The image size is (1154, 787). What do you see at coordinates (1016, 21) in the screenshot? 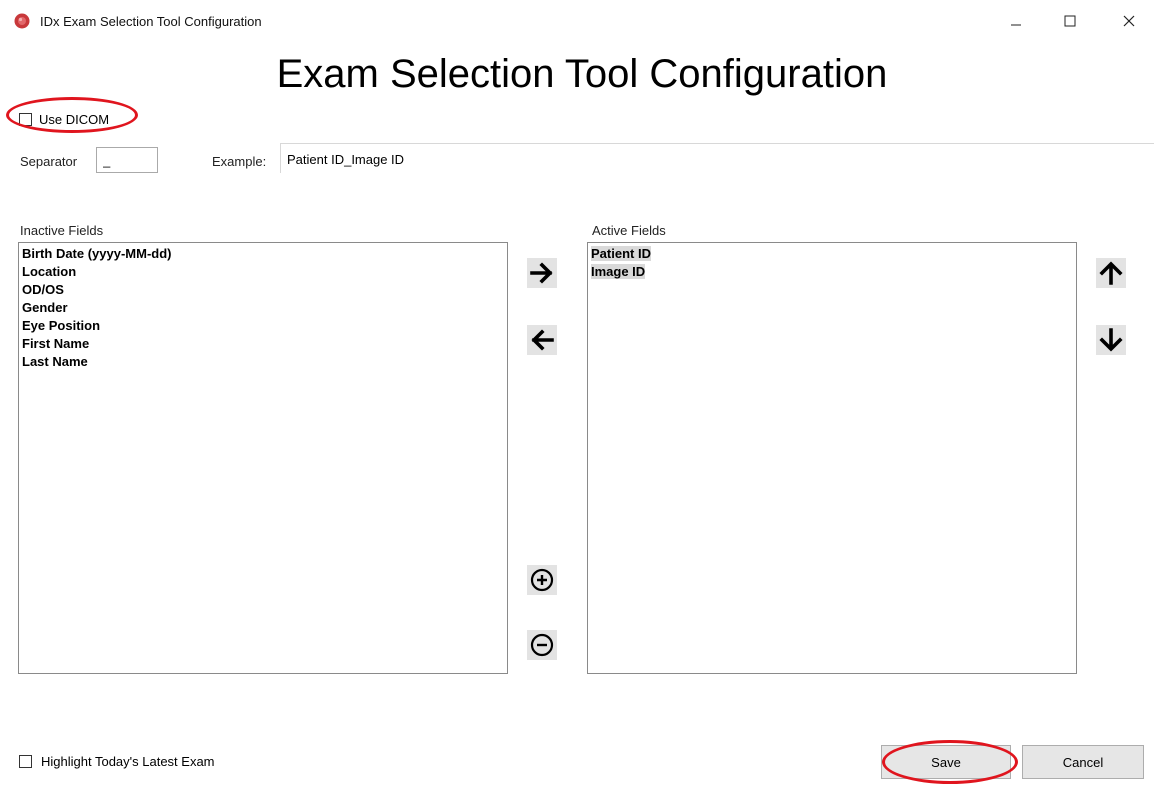
I see `minimize-button` at bounding box center [1016, 21].